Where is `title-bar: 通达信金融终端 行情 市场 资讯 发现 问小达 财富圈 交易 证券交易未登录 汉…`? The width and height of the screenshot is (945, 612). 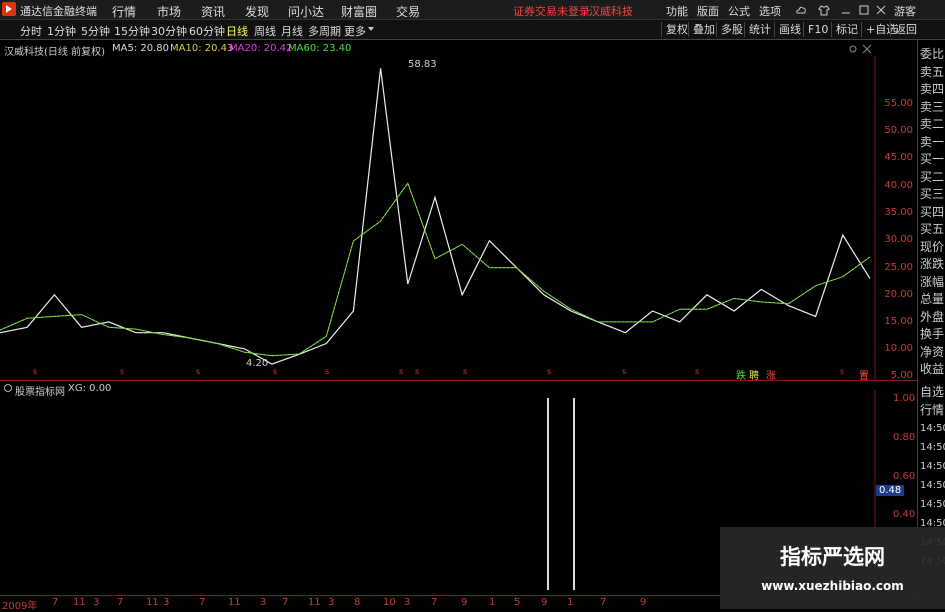 title-bar: 通达信金融终端 行情 市场 资讯 发现 问小达 财富圈 交易 证券交易未登录 汉… is located at coordinates (472, 10).